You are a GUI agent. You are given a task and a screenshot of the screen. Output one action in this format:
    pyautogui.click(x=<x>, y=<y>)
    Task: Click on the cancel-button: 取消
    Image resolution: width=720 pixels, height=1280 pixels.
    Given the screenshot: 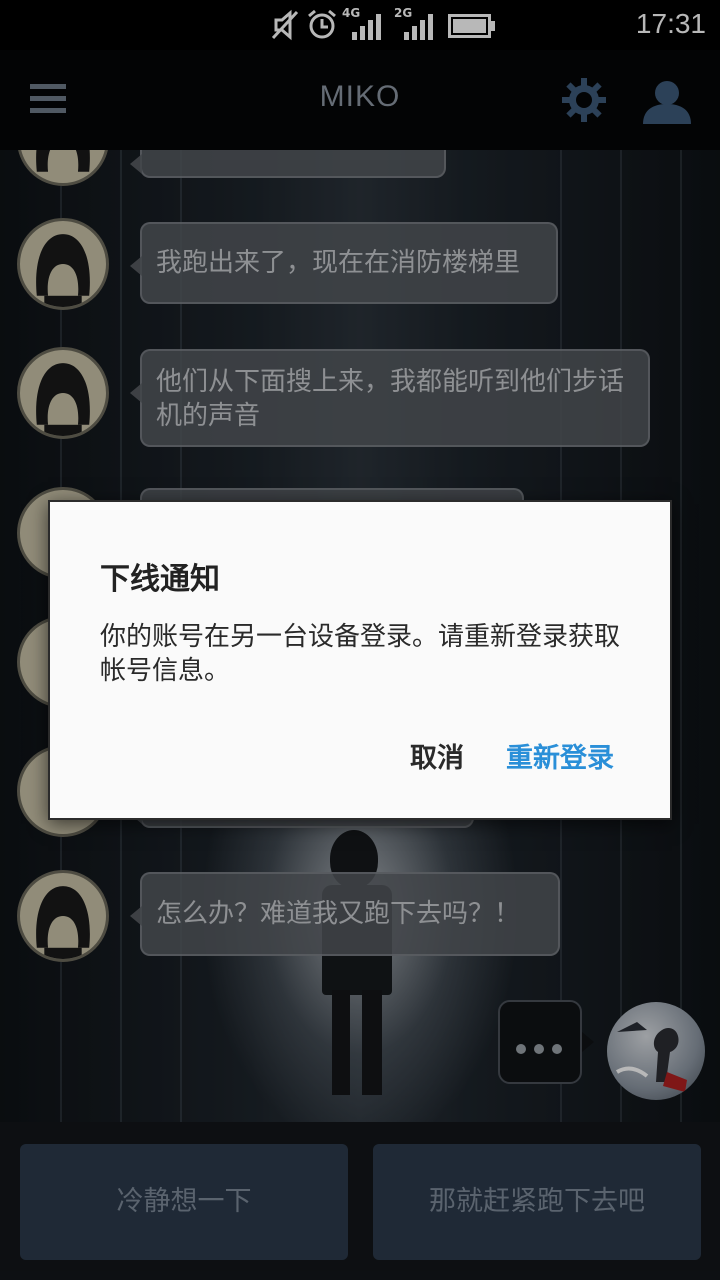 What is the action you would take?
    pyautogui.click(x=437, y=755)
    